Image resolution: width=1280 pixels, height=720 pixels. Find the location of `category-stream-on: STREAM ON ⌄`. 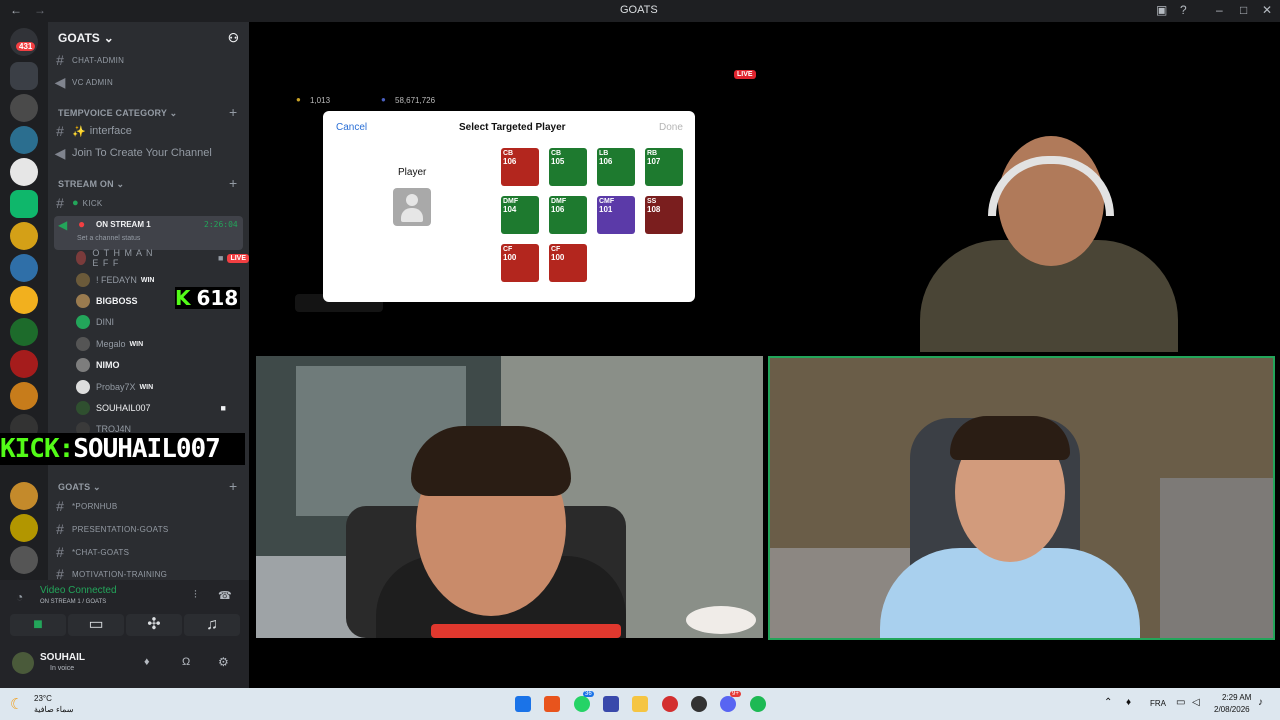

category-stream-on: STREAM ON ⌄ is located at coordinates (91, 184).